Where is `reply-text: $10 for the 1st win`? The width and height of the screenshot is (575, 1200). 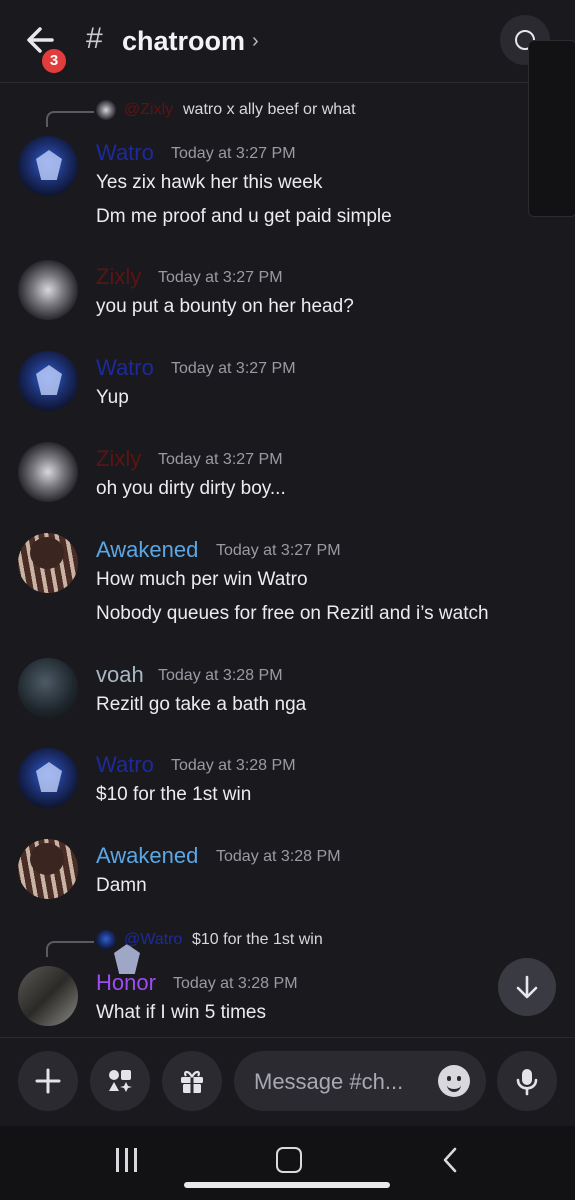 reply-text: $10 for the 1st win is located at coordinates (257, 939).